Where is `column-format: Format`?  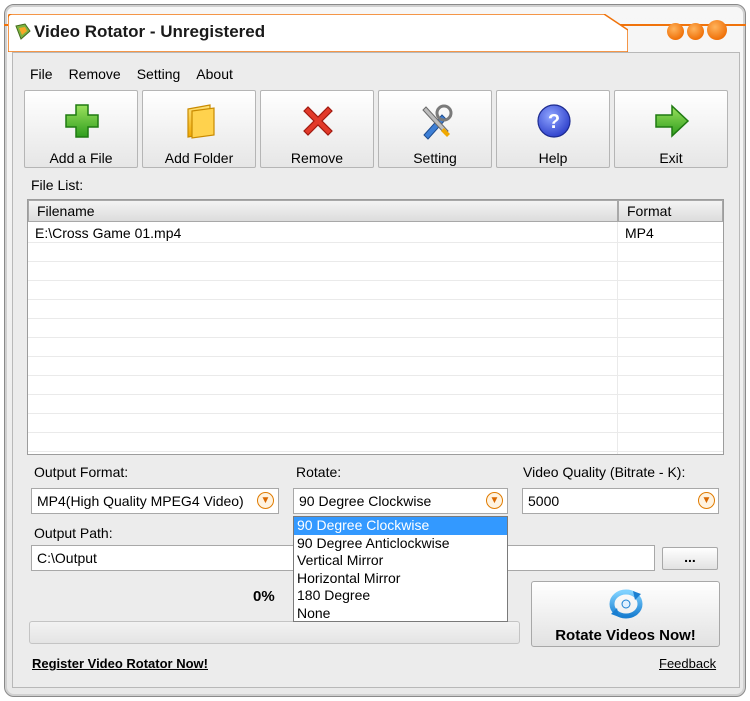 column-format: Format is located at coordinates (670, 211).